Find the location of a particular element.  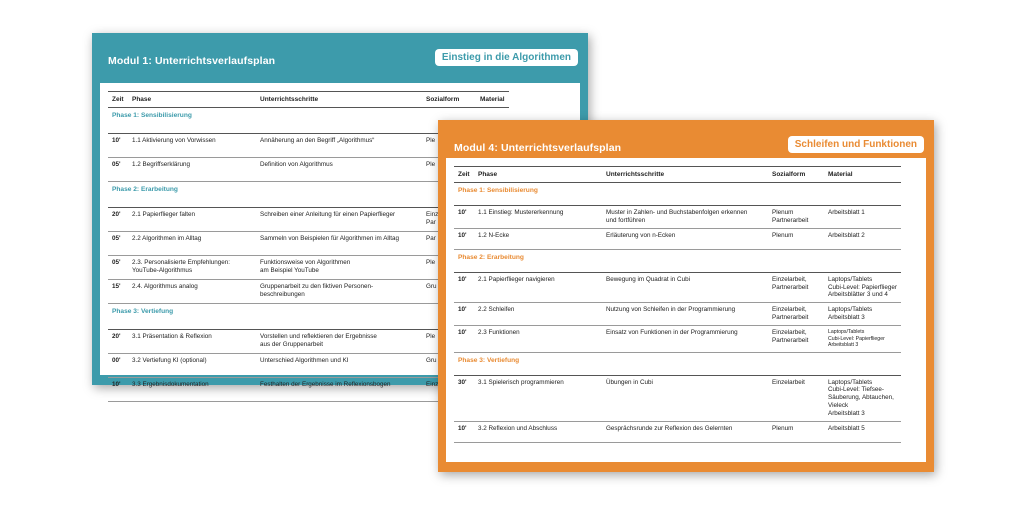

phase-cell: 1.1 Aktivierung von Vorwissen is located at coordinates (192, 145).